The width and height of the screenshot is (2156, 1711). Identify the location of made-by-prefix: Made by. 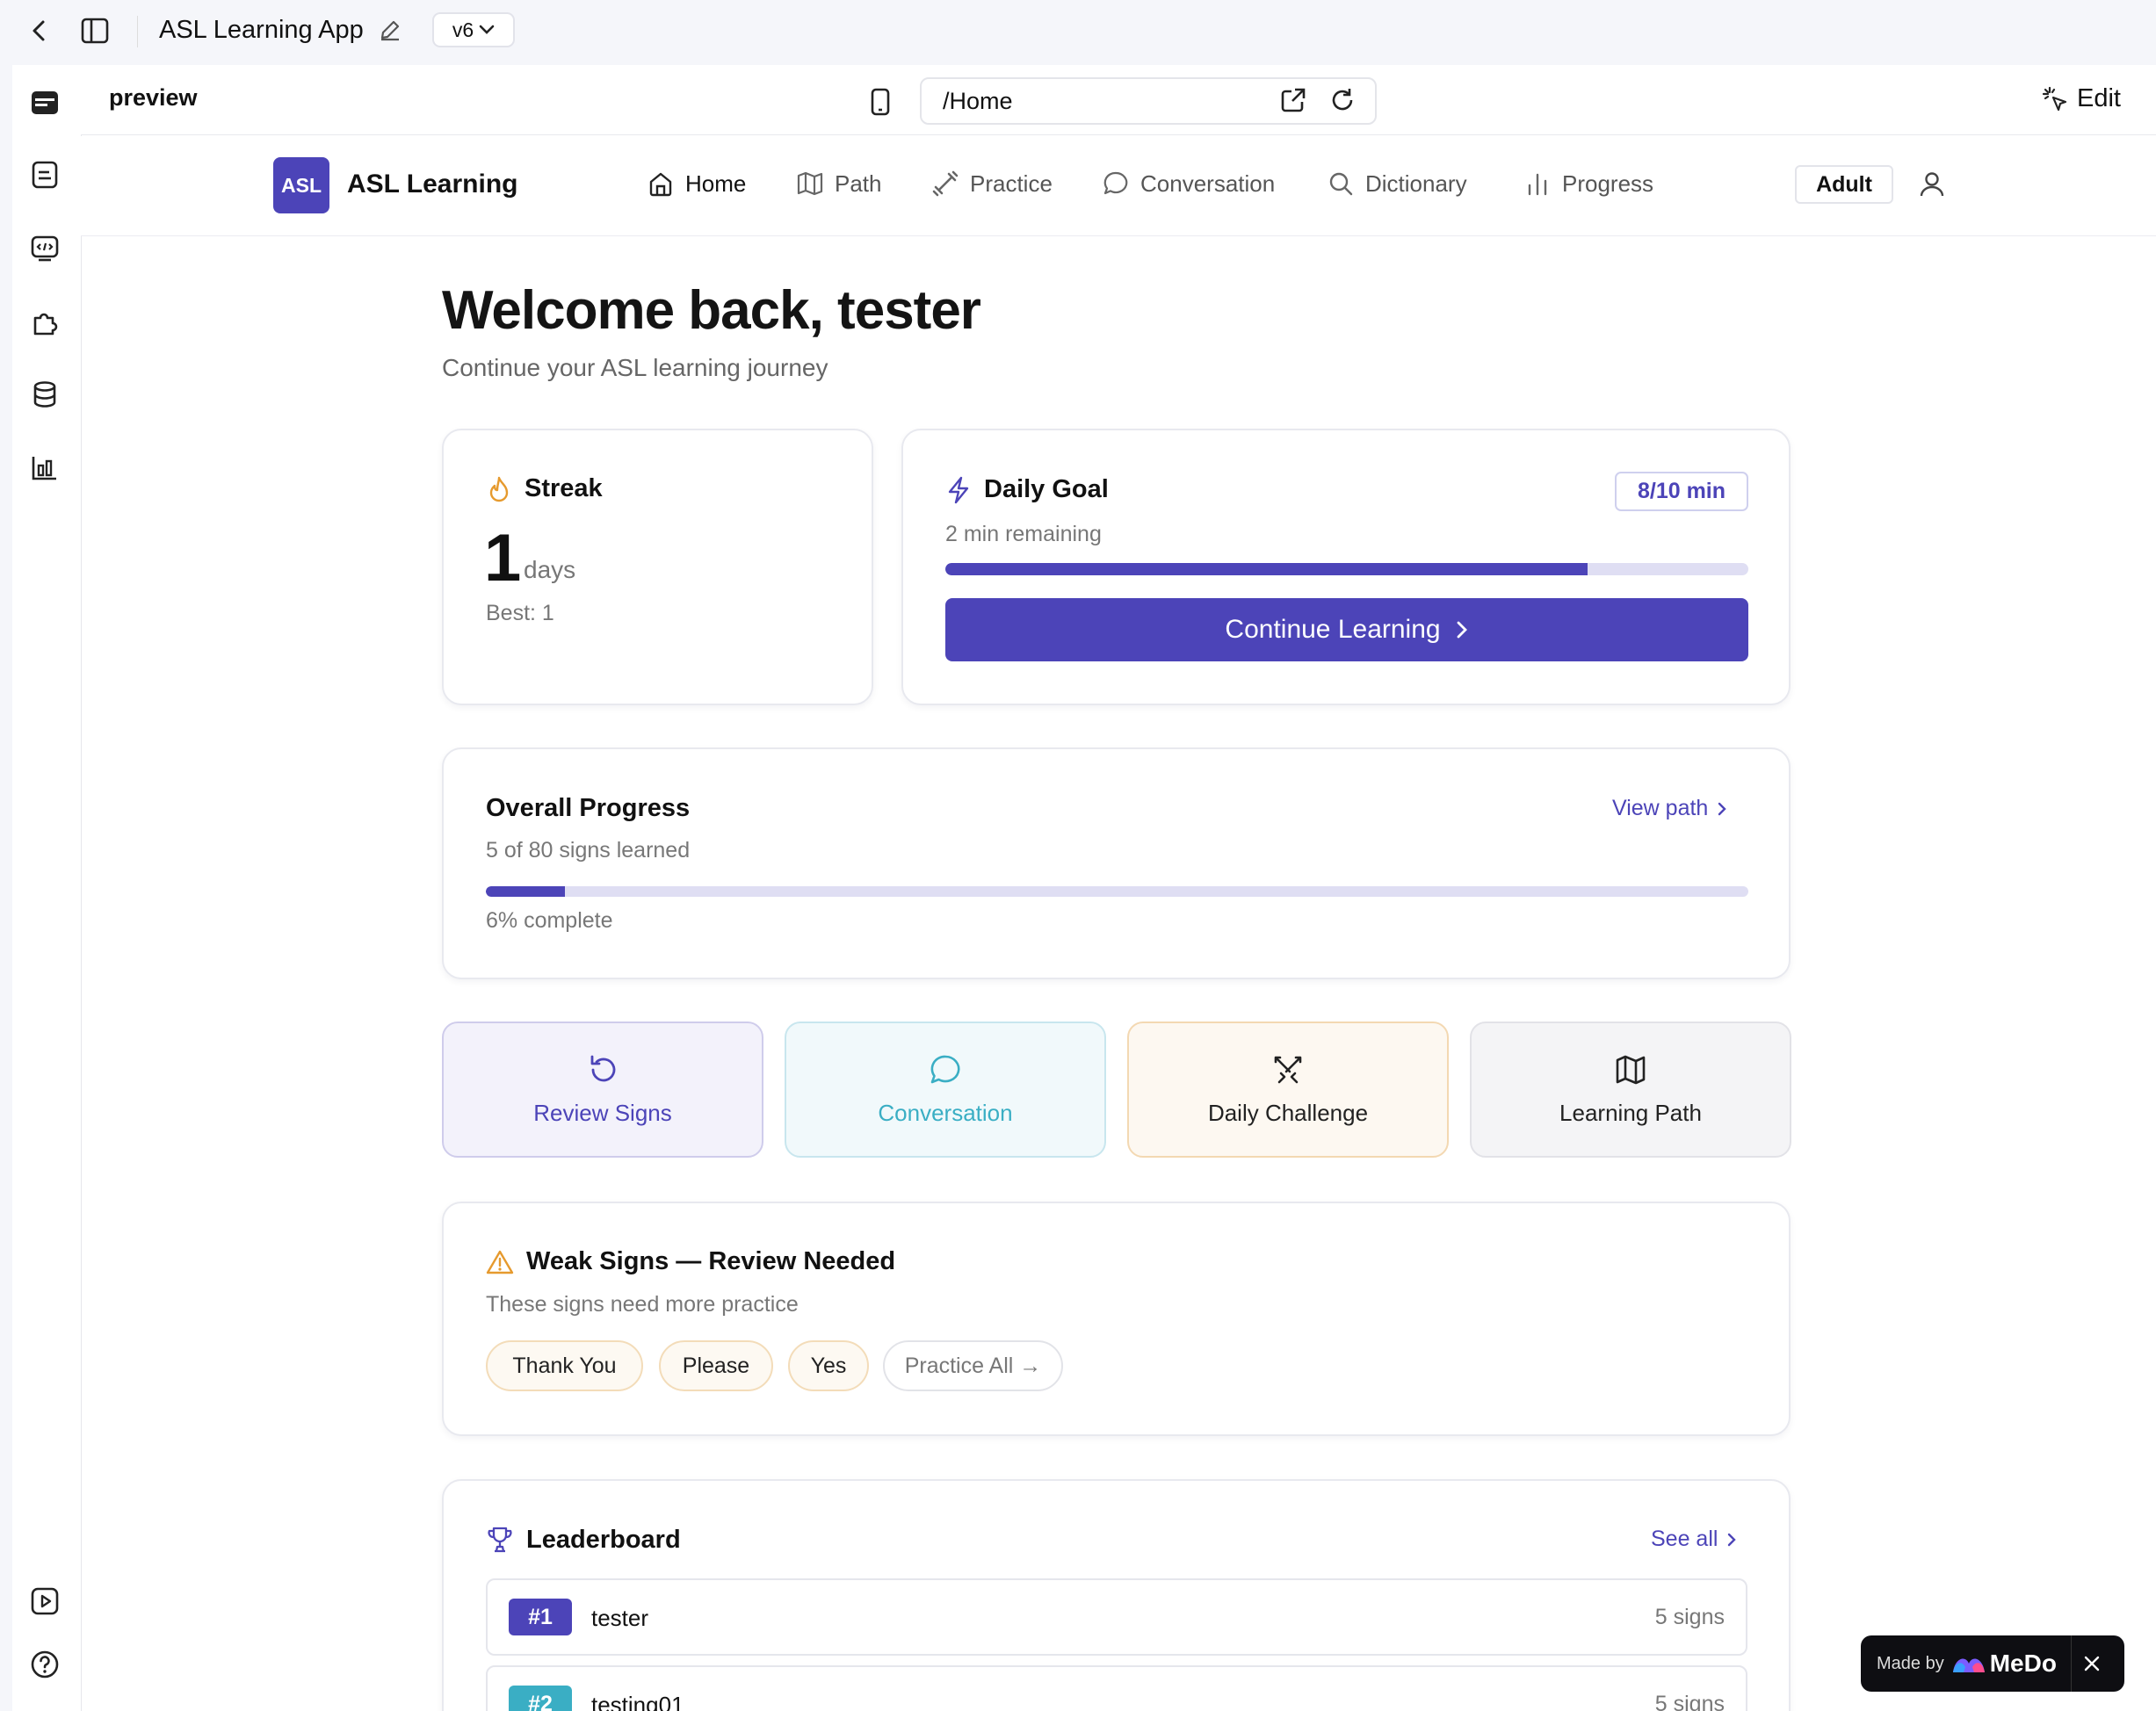
(1910, 1663).